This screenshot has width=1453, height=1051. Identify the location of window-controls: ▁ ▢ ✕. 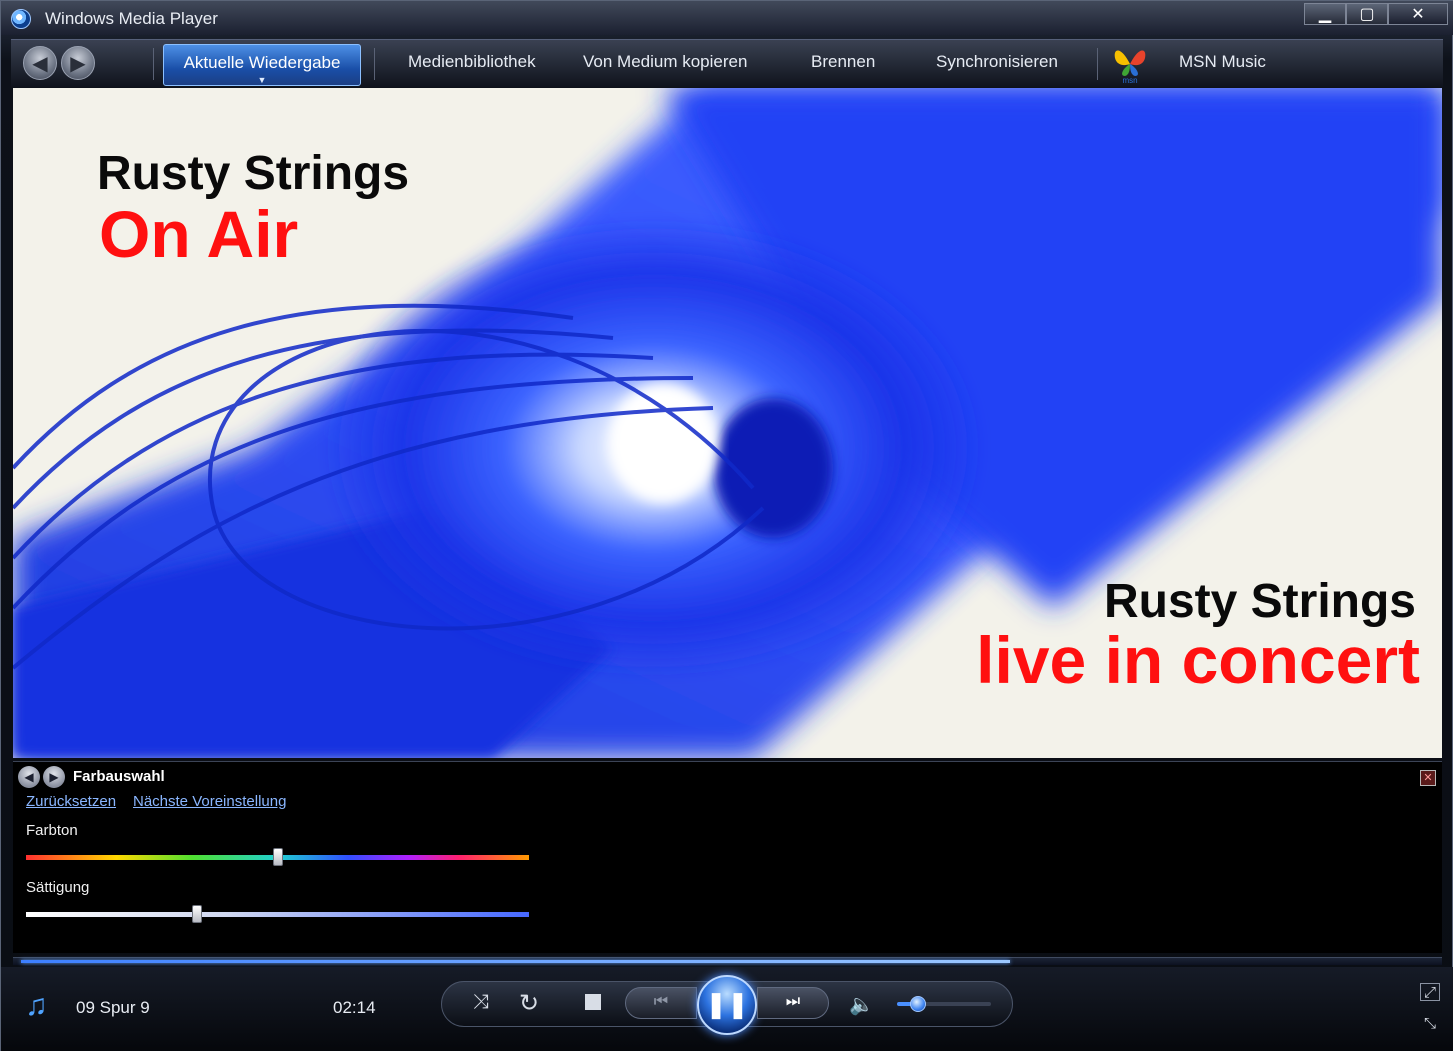
(1376, 14).